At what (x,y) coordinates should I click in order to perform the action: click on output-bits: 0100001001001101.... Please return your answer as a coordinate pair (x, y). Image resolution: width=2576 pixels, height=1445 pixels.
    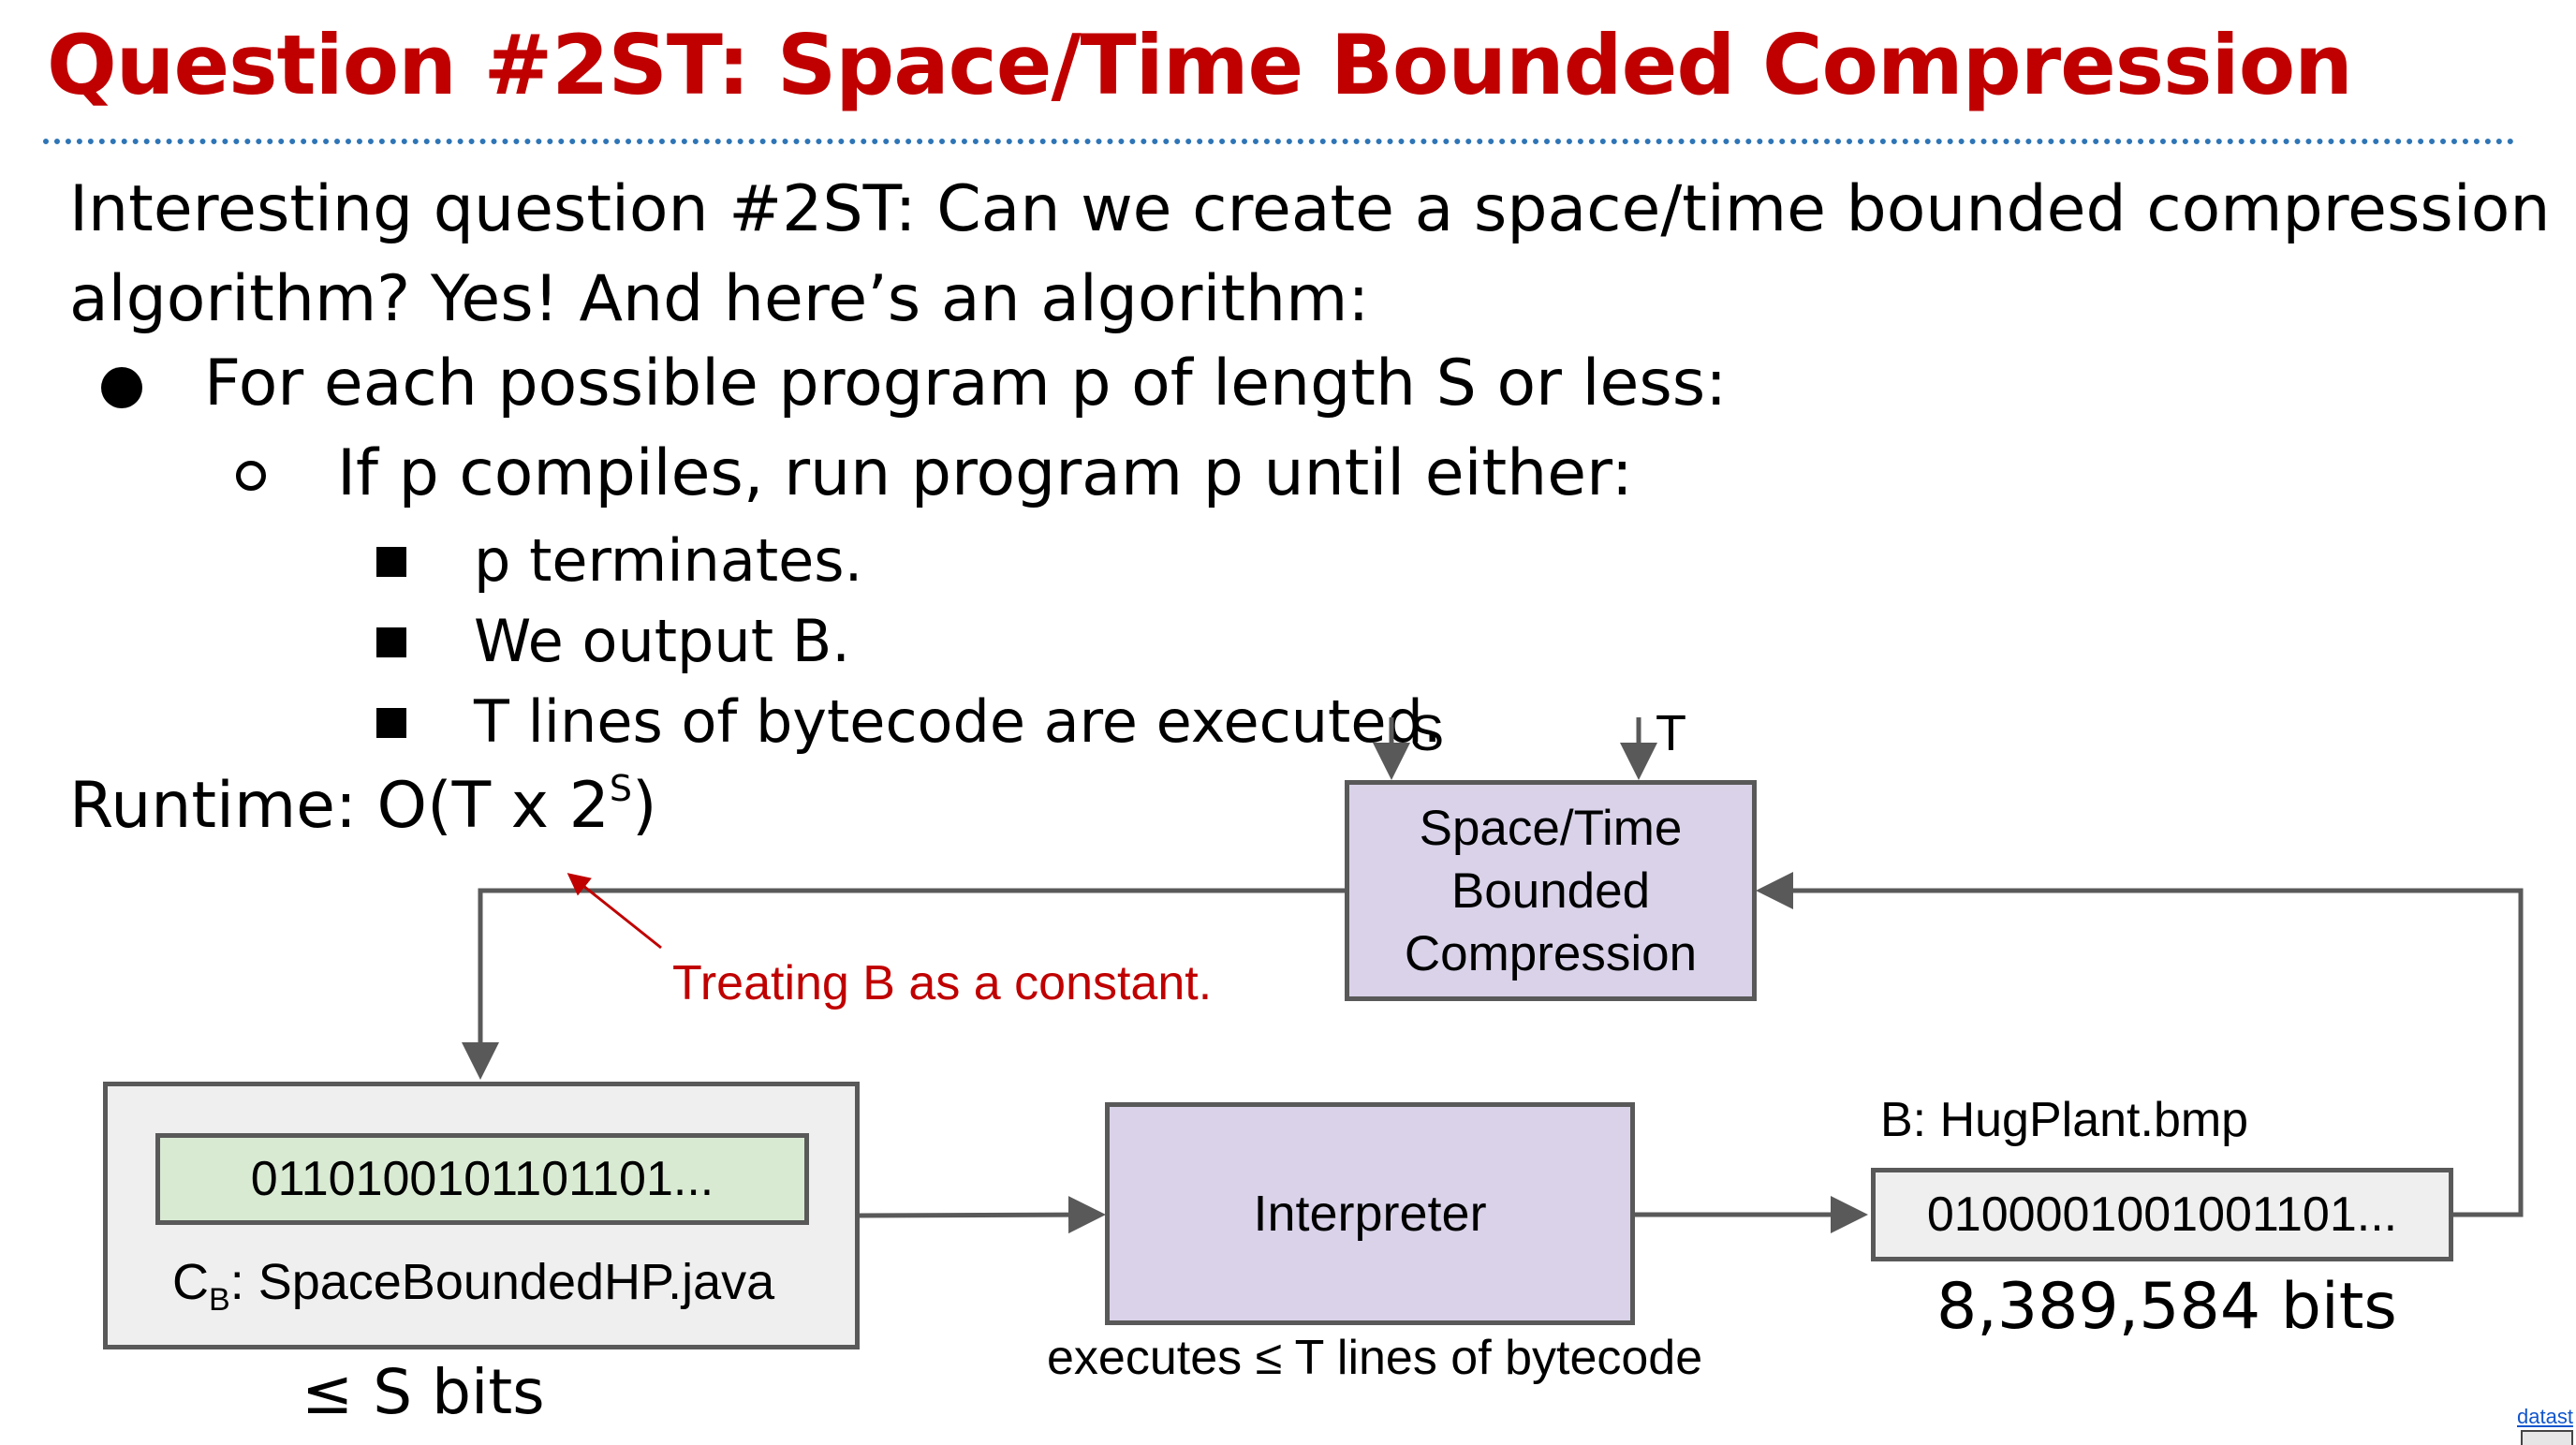
    Looking at the image, I should click on (2162, 1214).